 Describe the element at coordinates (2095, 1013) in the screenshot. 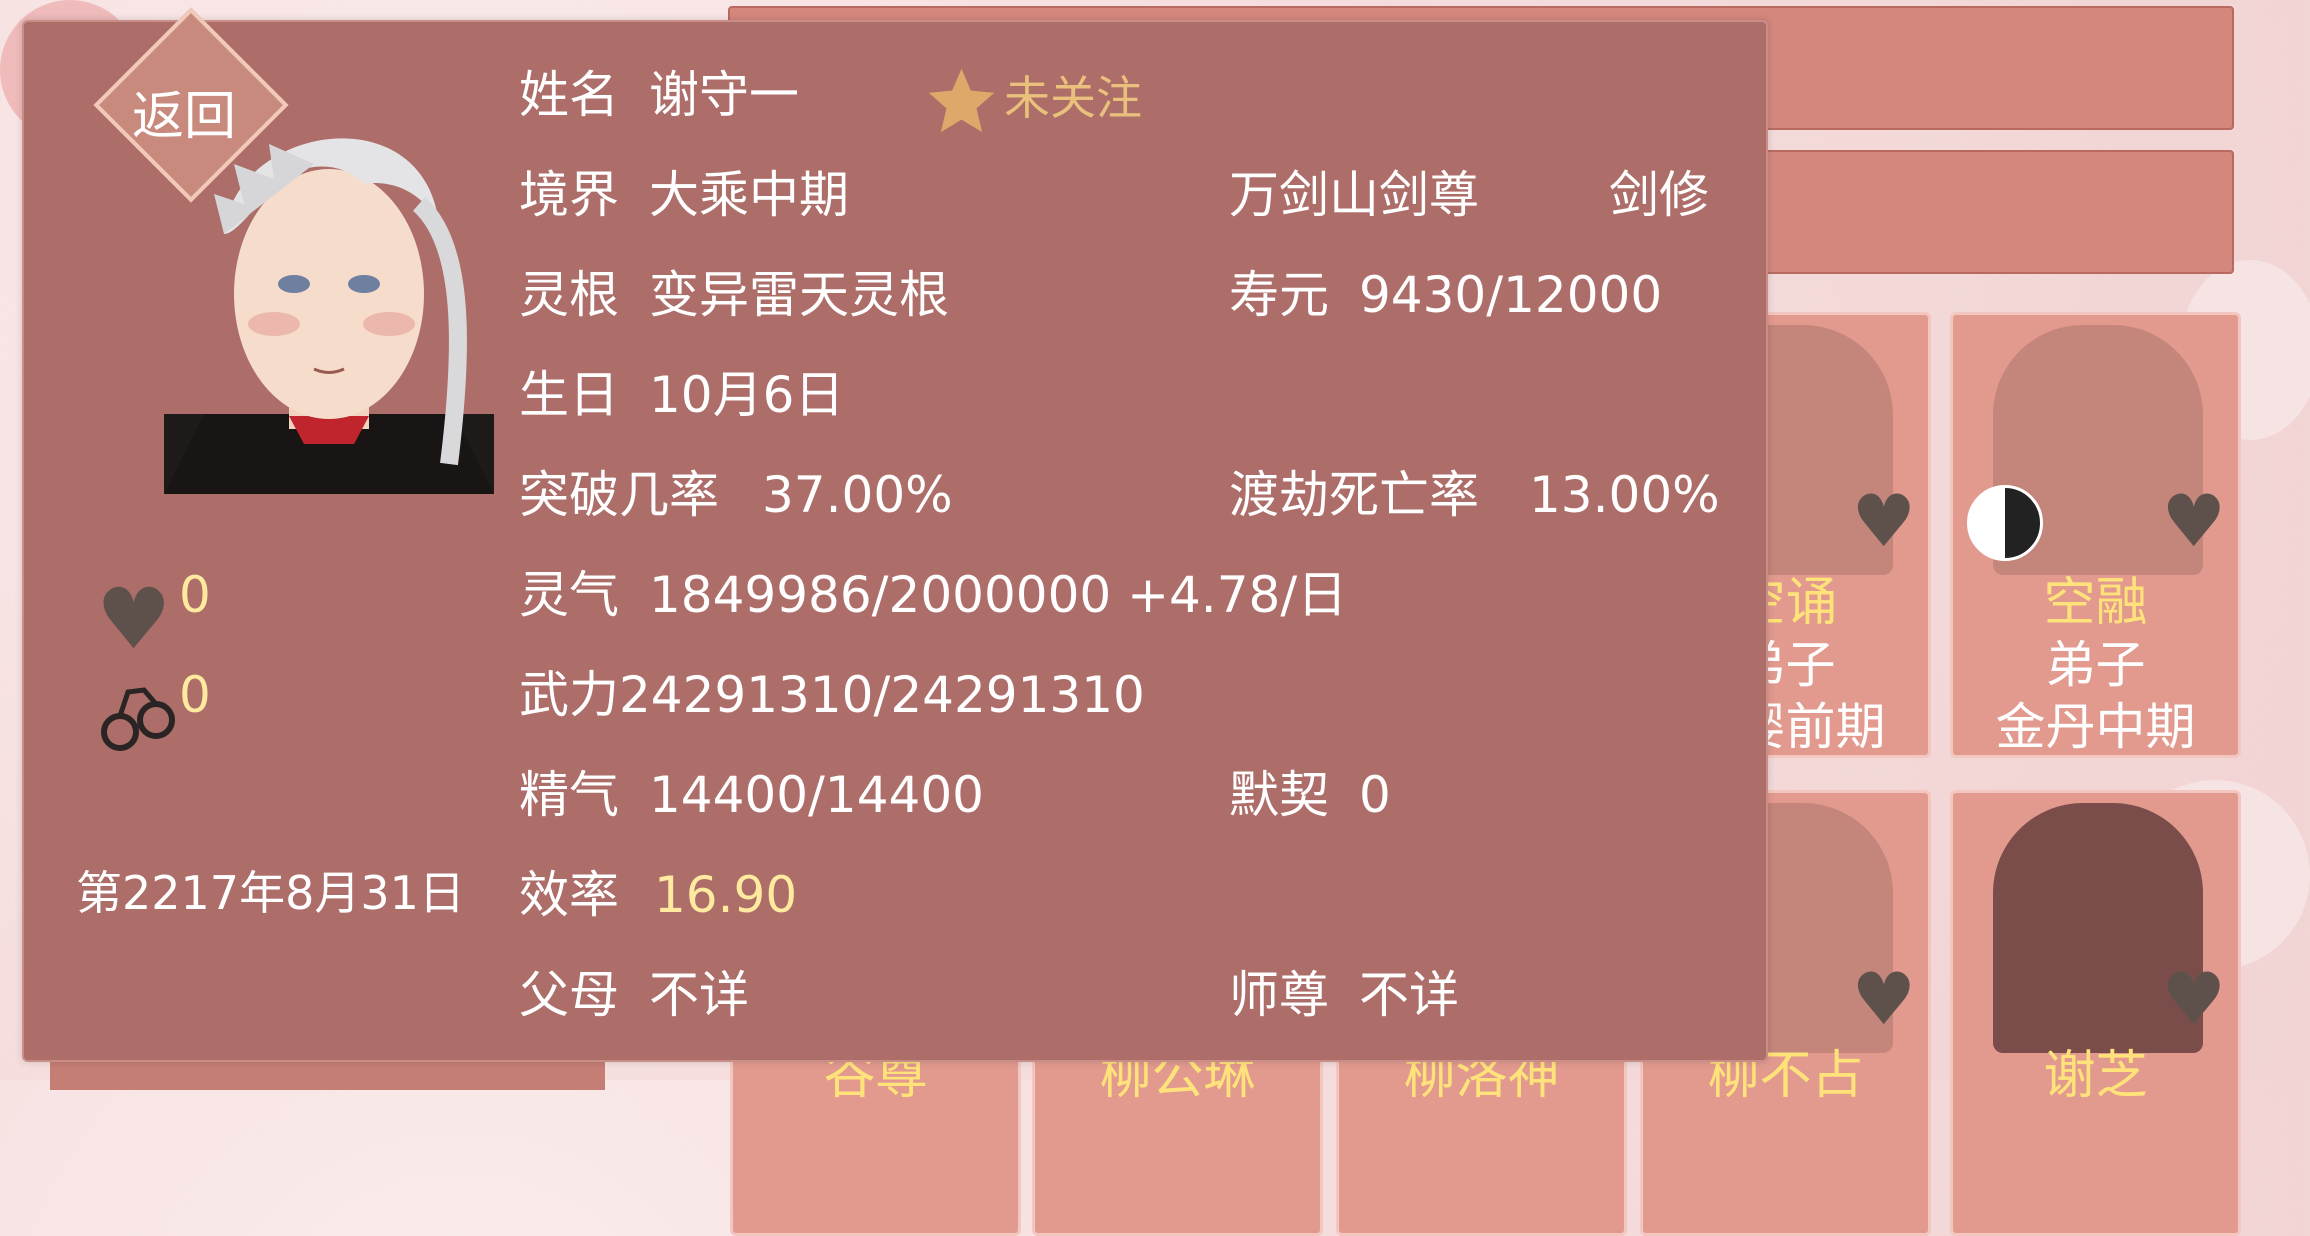

I see `disciple-card: ♥ 谢芝` at that location.